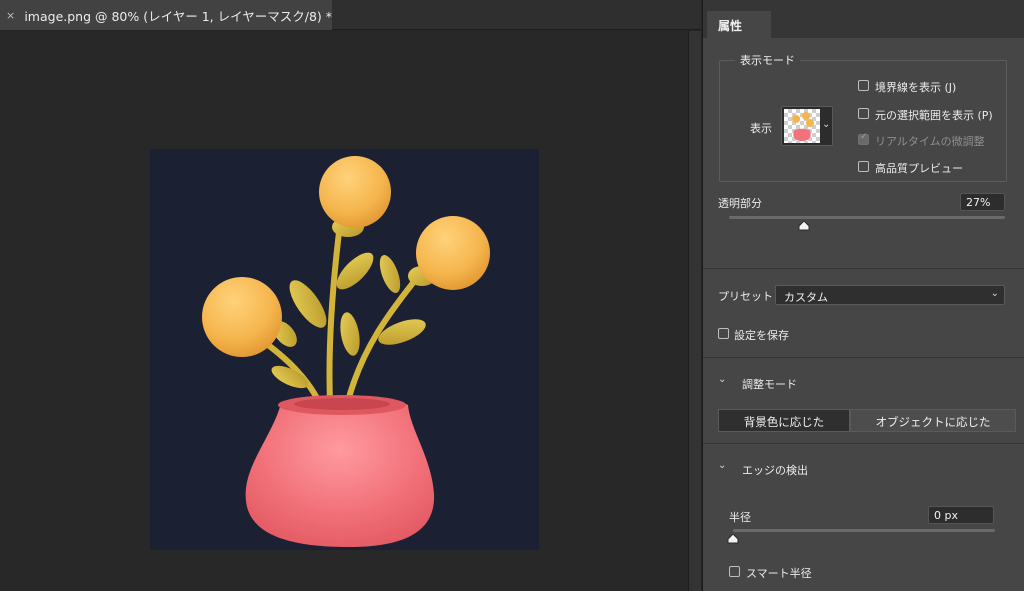 Image resolution: width=1024 pixels, height=591 pixels. I want to click on close-tab-icon: ×, so click(10, 15).